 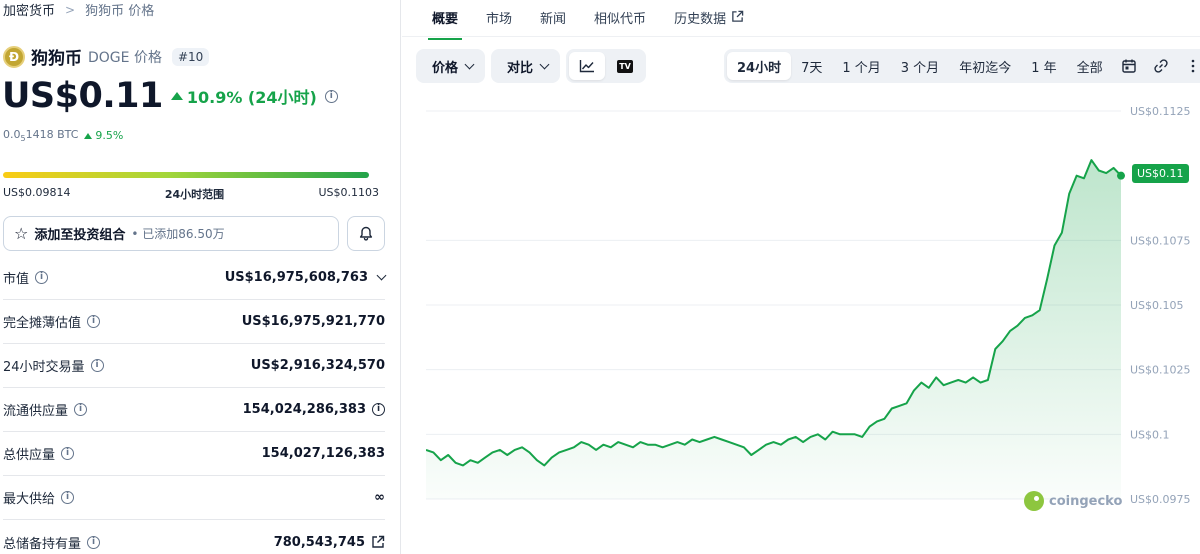 I want to click on stat-label-text: 总供应量, so click(x=29, y=455).